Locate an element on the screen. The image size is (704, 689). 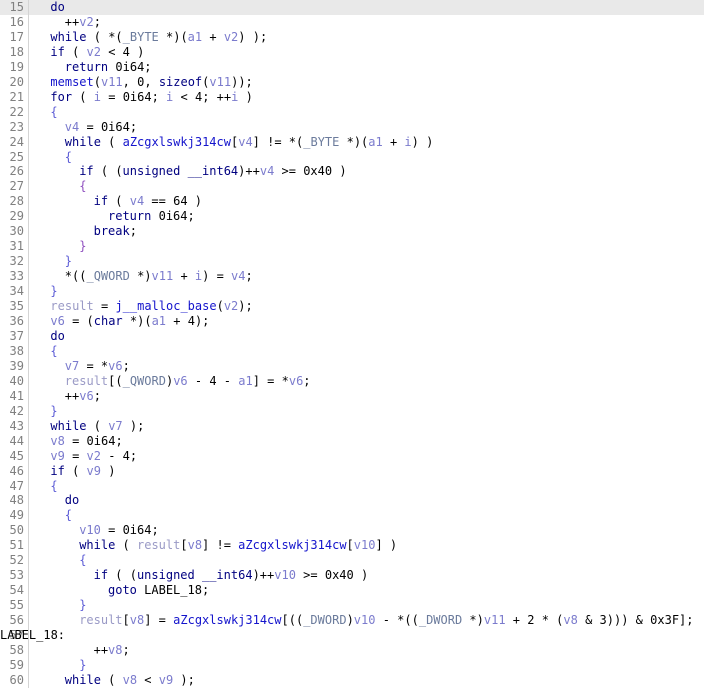
code-text: result = j__malloc_base(v2); is located at coordinates (144, 306).